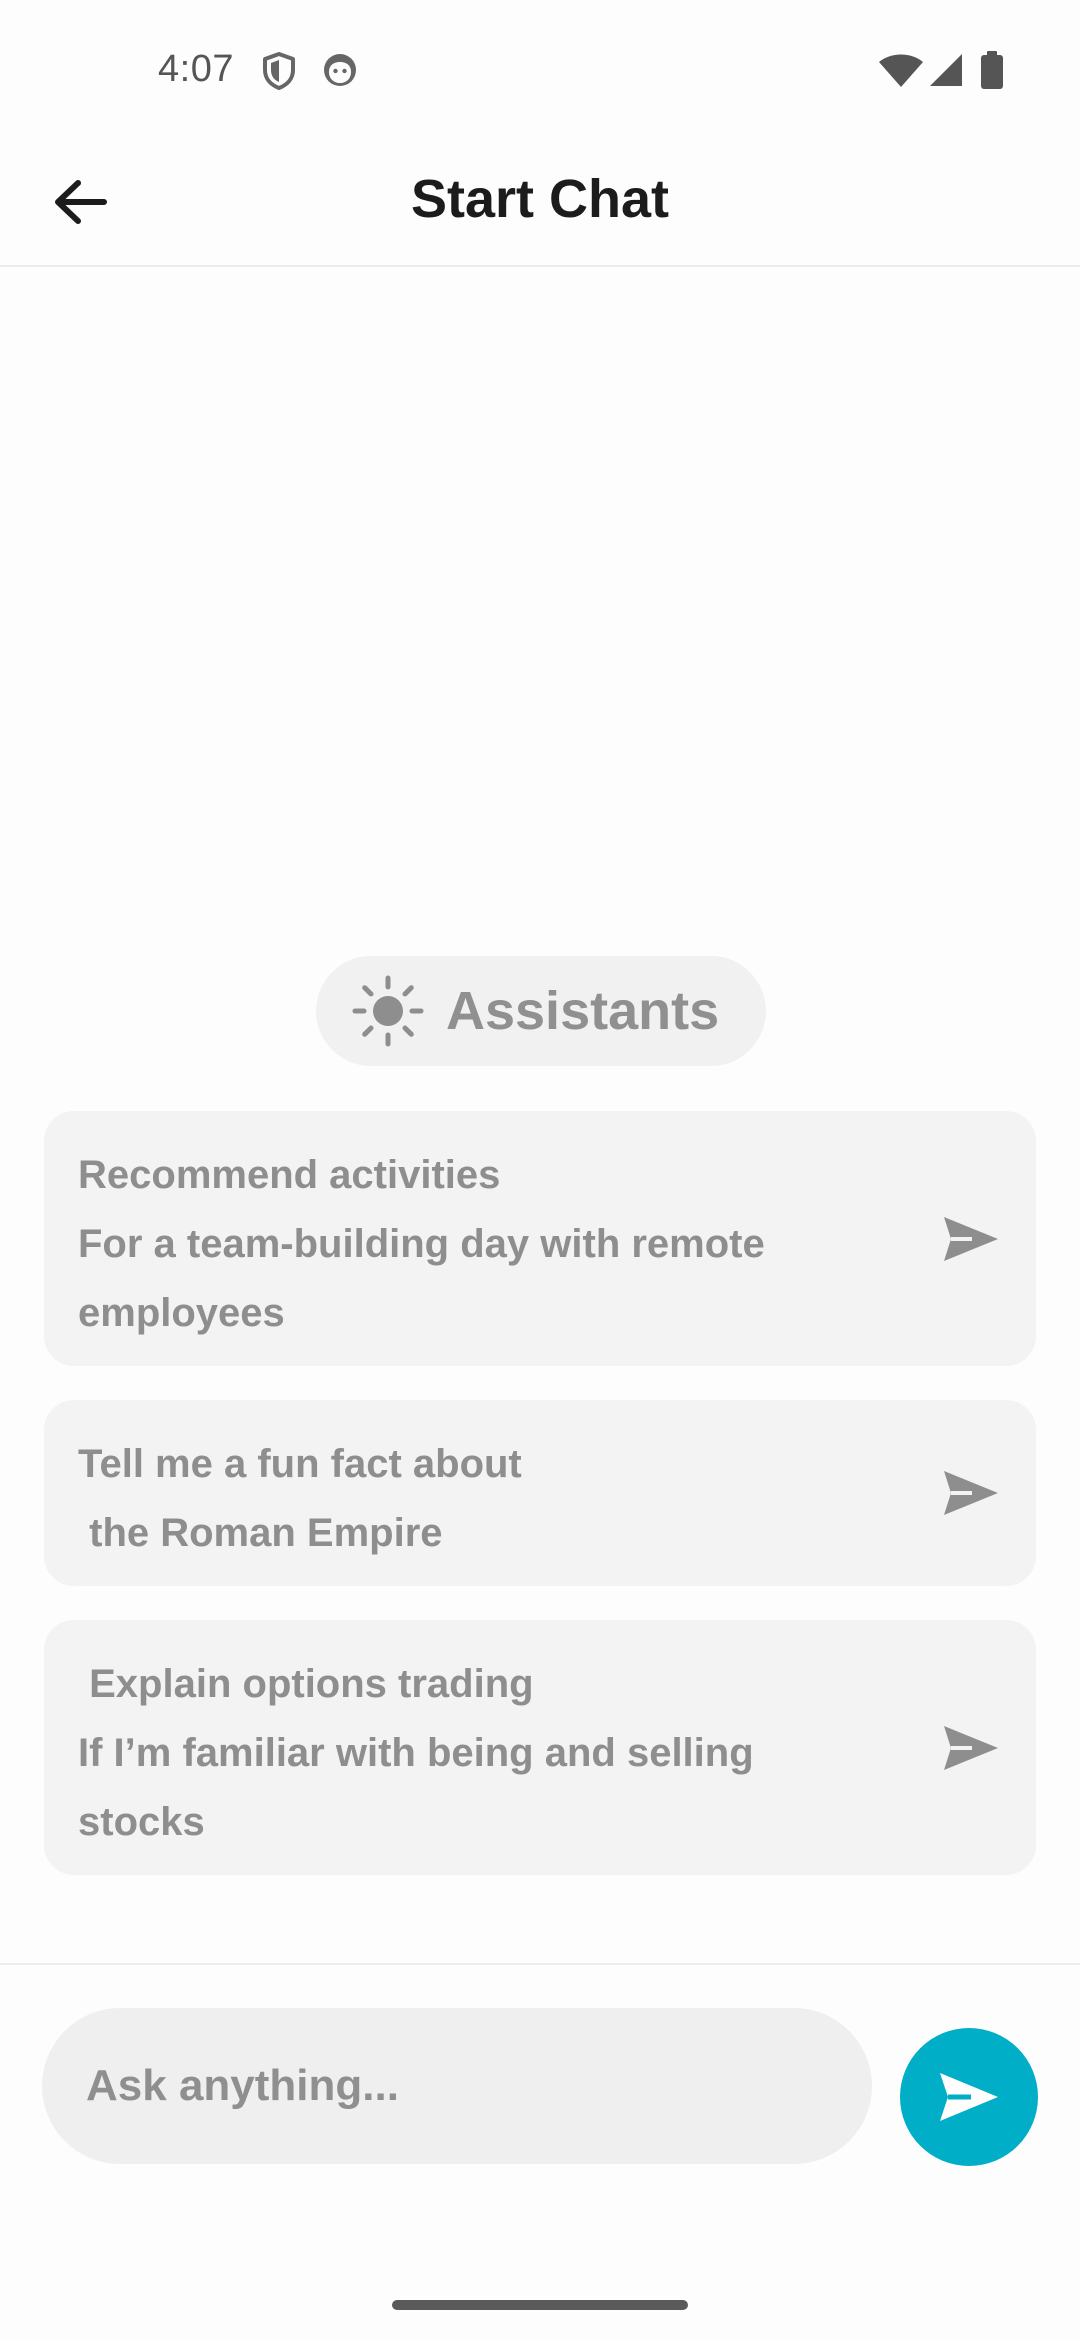 The height and width of the screenshot is (2340, 1080). Describe the element at coordinates (388, 1011) in the screenshot. I see `sun-icon` at that location.